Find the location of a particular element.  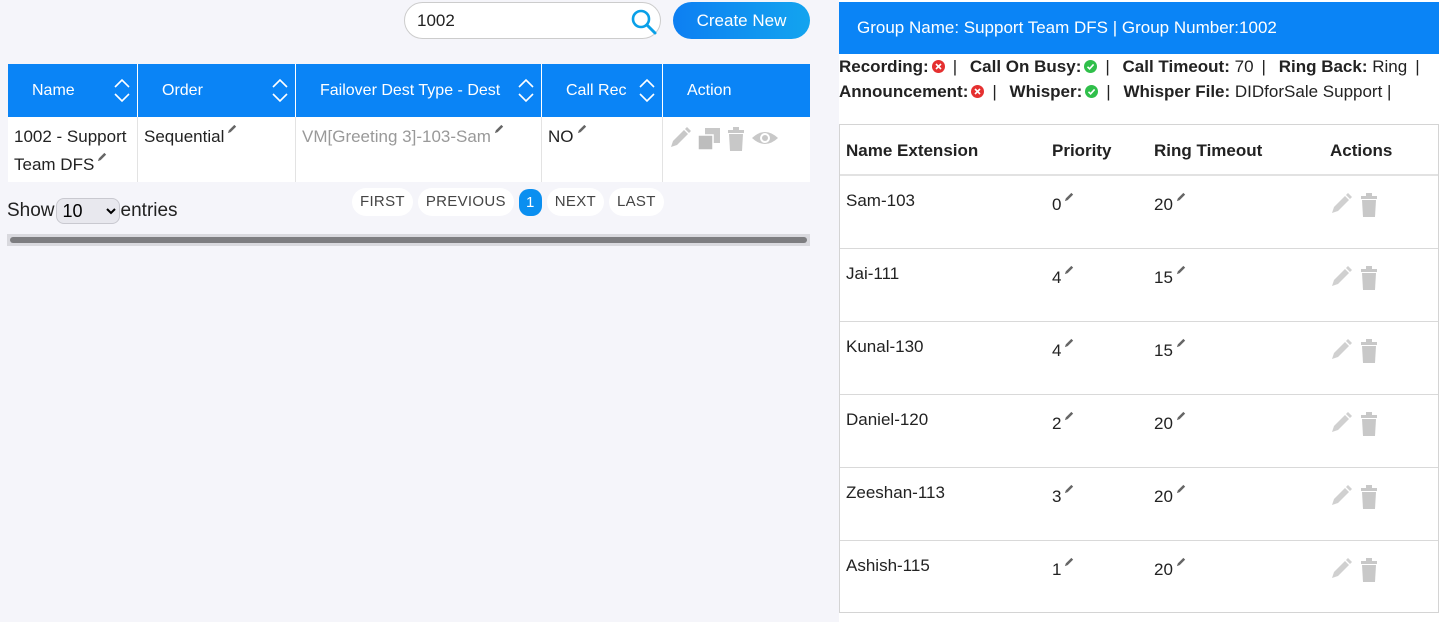

scrollbar-thumb is located at coordinates (408, 240).